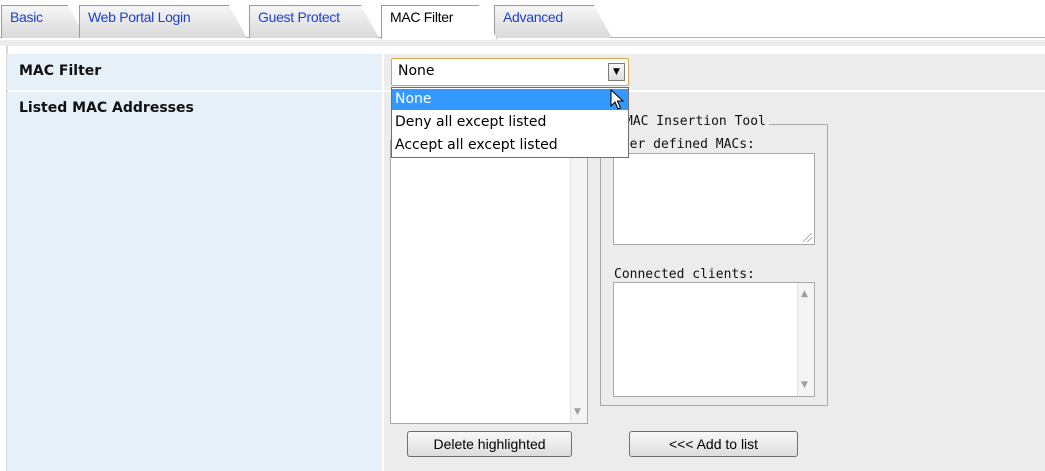 The height and width of the screenshot is (471, 1045). I want to click on mac-insertion-tool-legend: MAC Insertion Tool, so click(695, 121).